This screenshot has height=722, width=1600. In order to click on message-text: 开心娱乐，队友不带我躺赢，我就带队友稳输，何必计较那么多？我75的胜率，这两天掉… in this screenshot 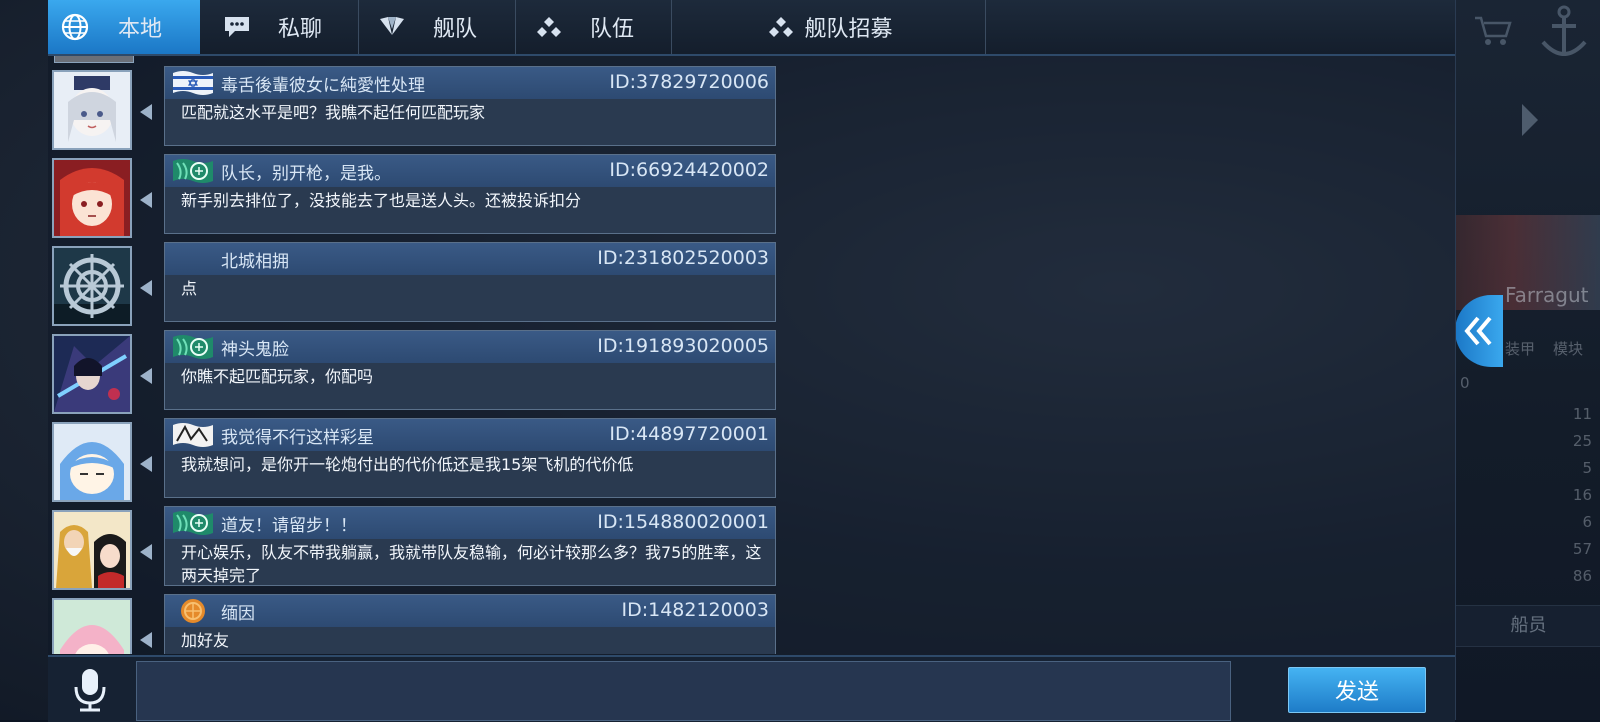, I will do `click(471, 564)`.